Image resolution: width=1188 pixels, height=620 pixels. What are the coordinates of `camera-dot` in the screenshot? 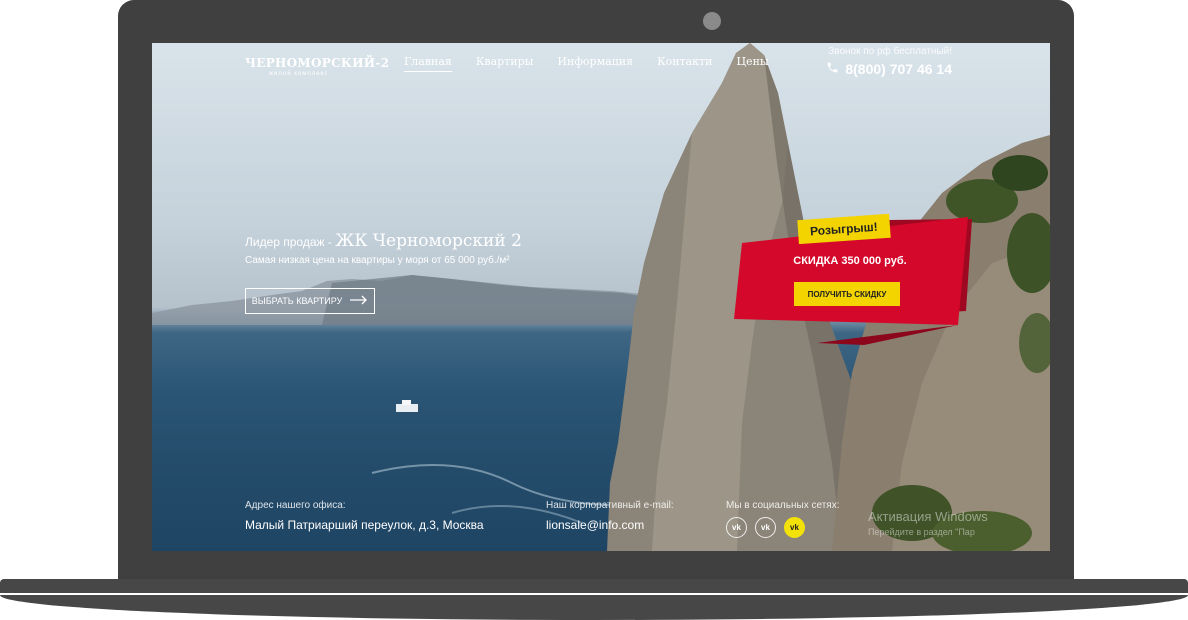 It's located at (712, 21).